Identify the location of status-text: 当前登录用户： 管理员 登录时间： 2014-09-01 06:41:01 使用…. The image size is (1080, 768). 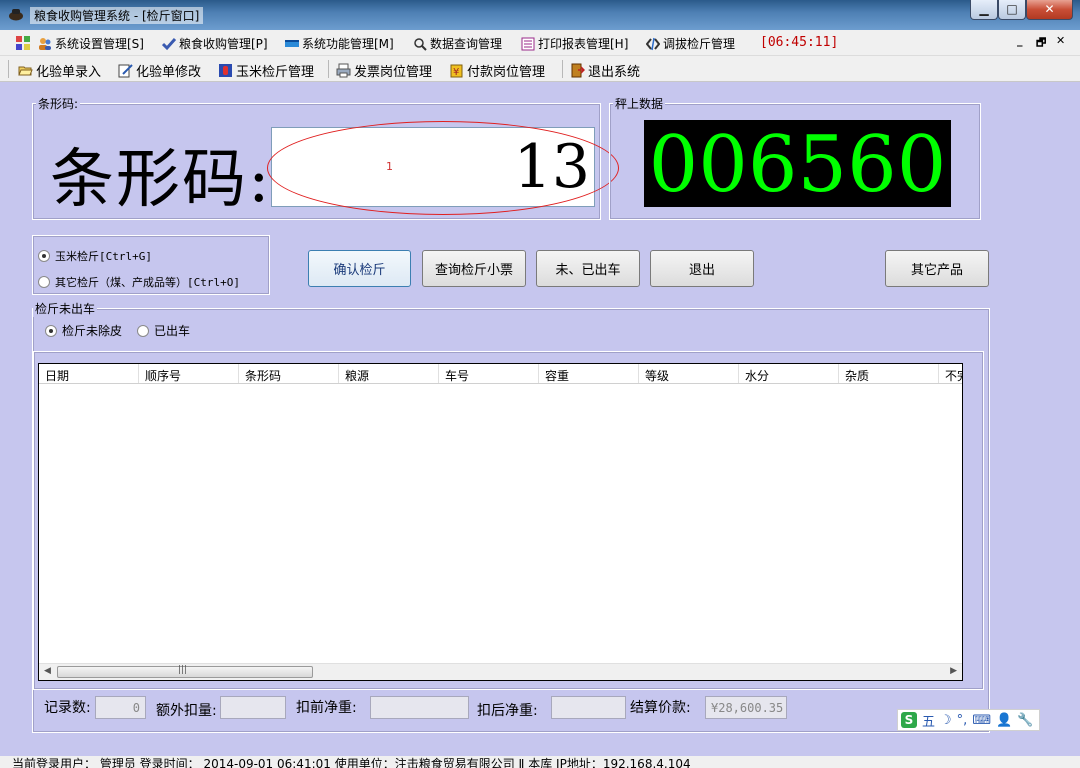
(351, 762).